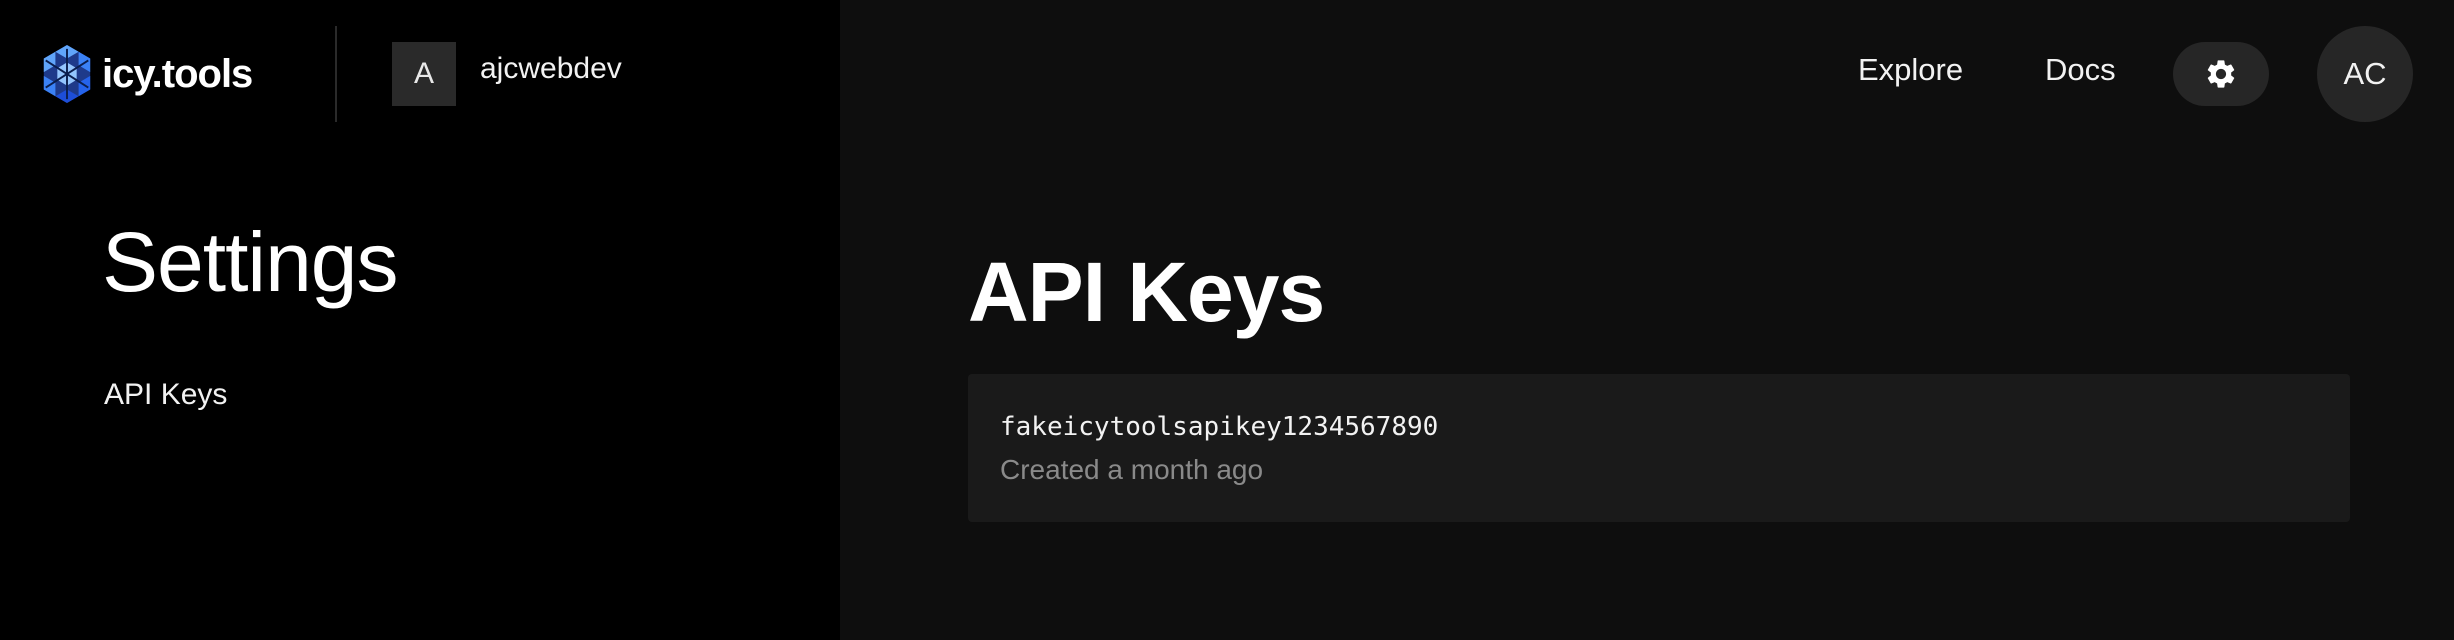 The image size is (2454, 640). I want to click on api-key-created: Created a month ago, so click(1132, 469).